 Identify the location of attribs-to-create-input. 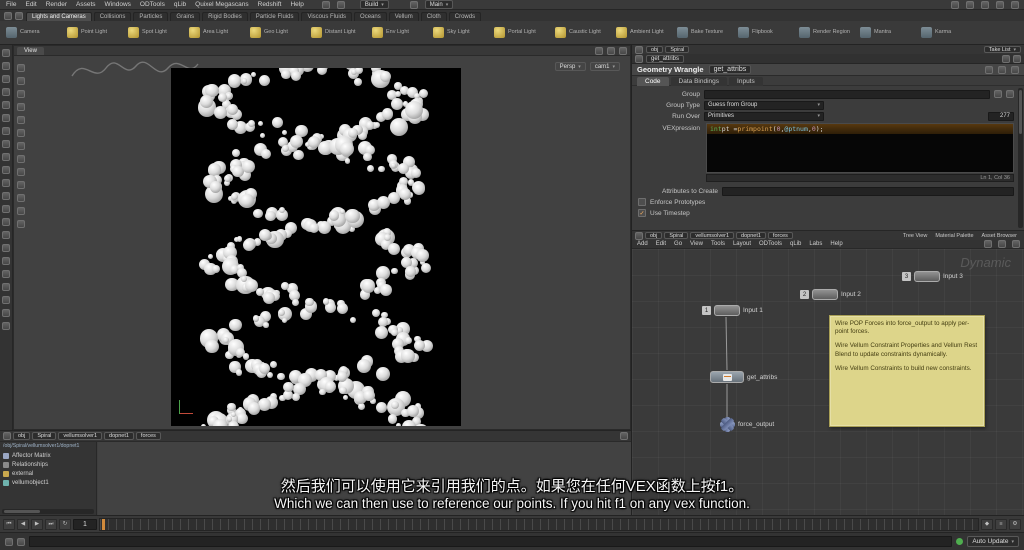
(868, 191).